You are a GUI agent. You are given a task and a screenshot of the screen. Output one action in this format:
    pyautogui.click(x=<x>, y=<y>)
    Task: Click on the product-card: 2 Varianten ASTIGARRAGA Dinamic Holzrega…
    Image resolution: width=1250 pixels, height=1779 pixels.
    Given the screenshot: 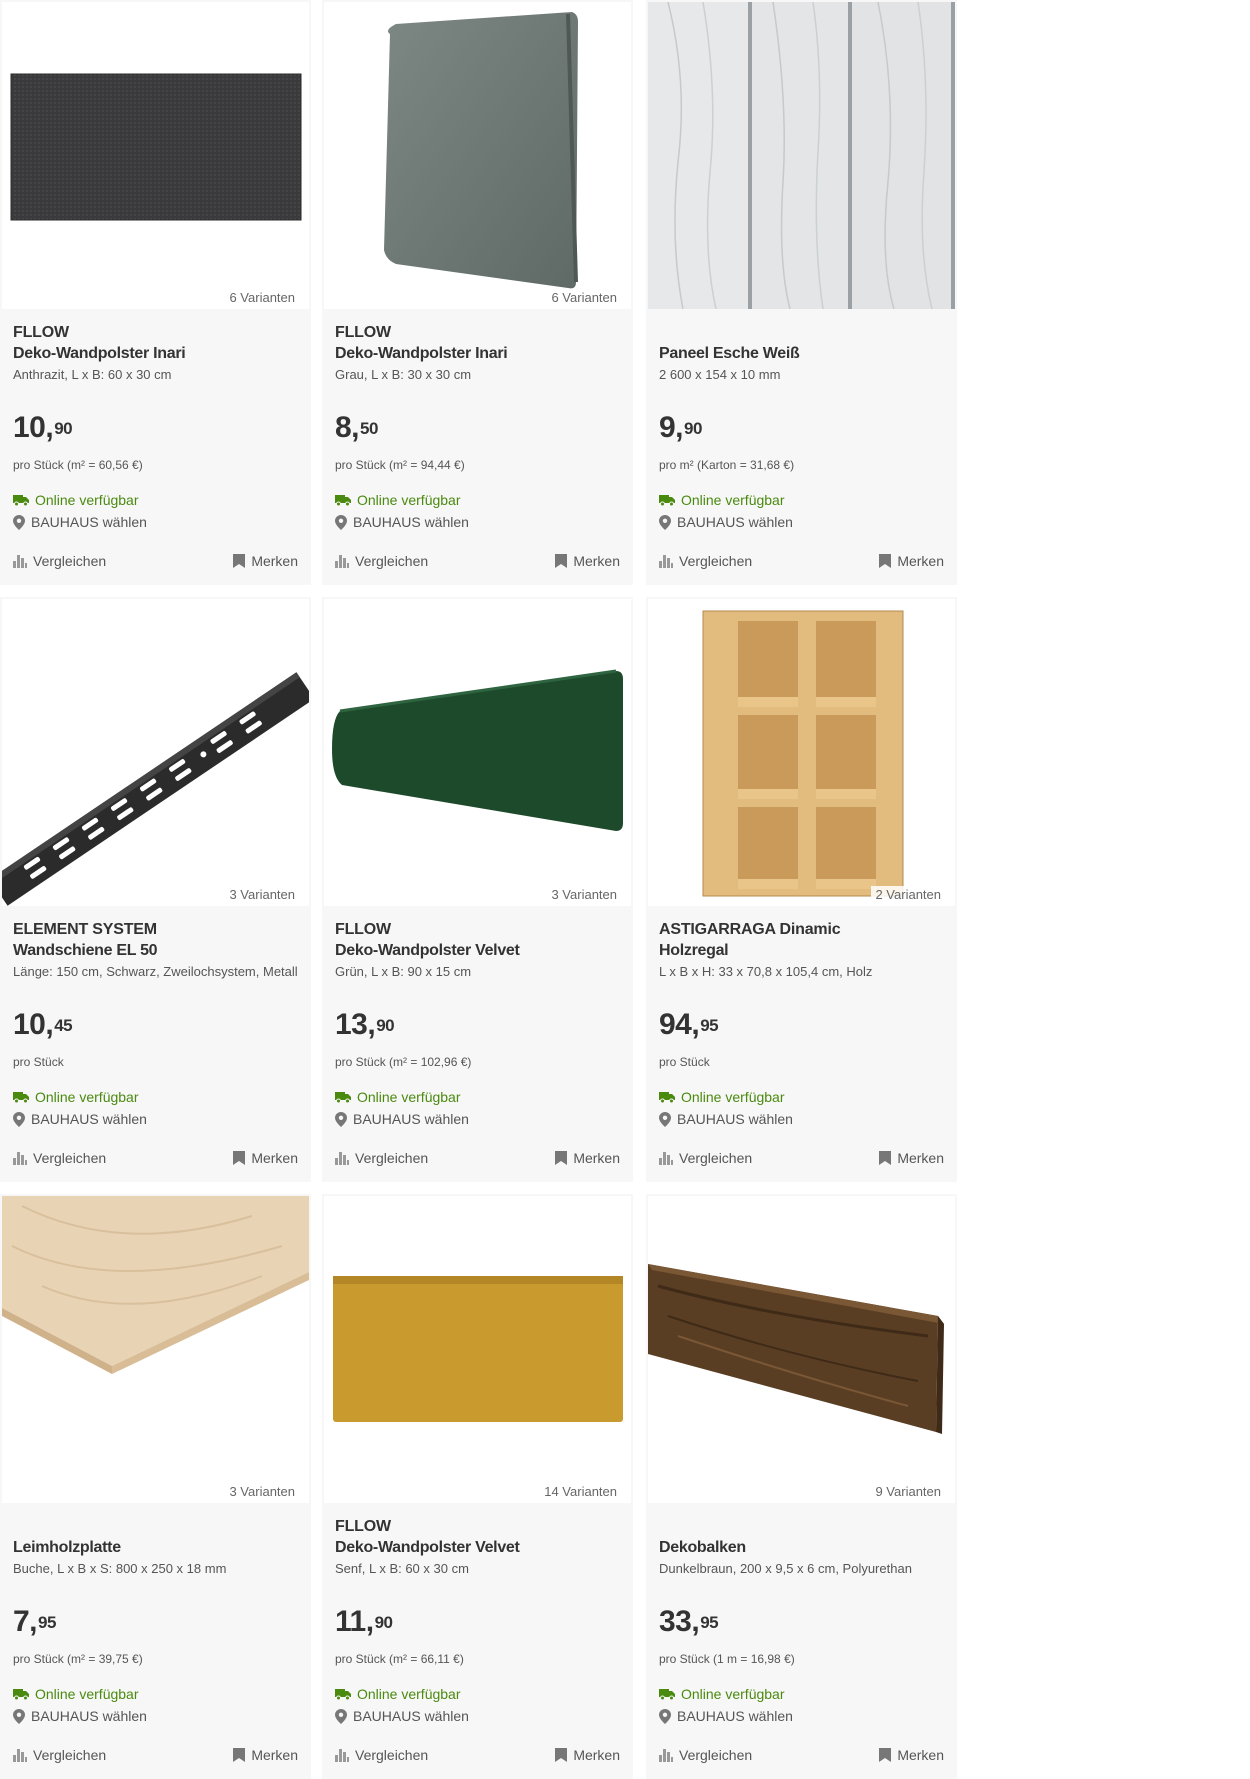 What is the action you would take?
    pyautogui.click(x=801, y=889)
    